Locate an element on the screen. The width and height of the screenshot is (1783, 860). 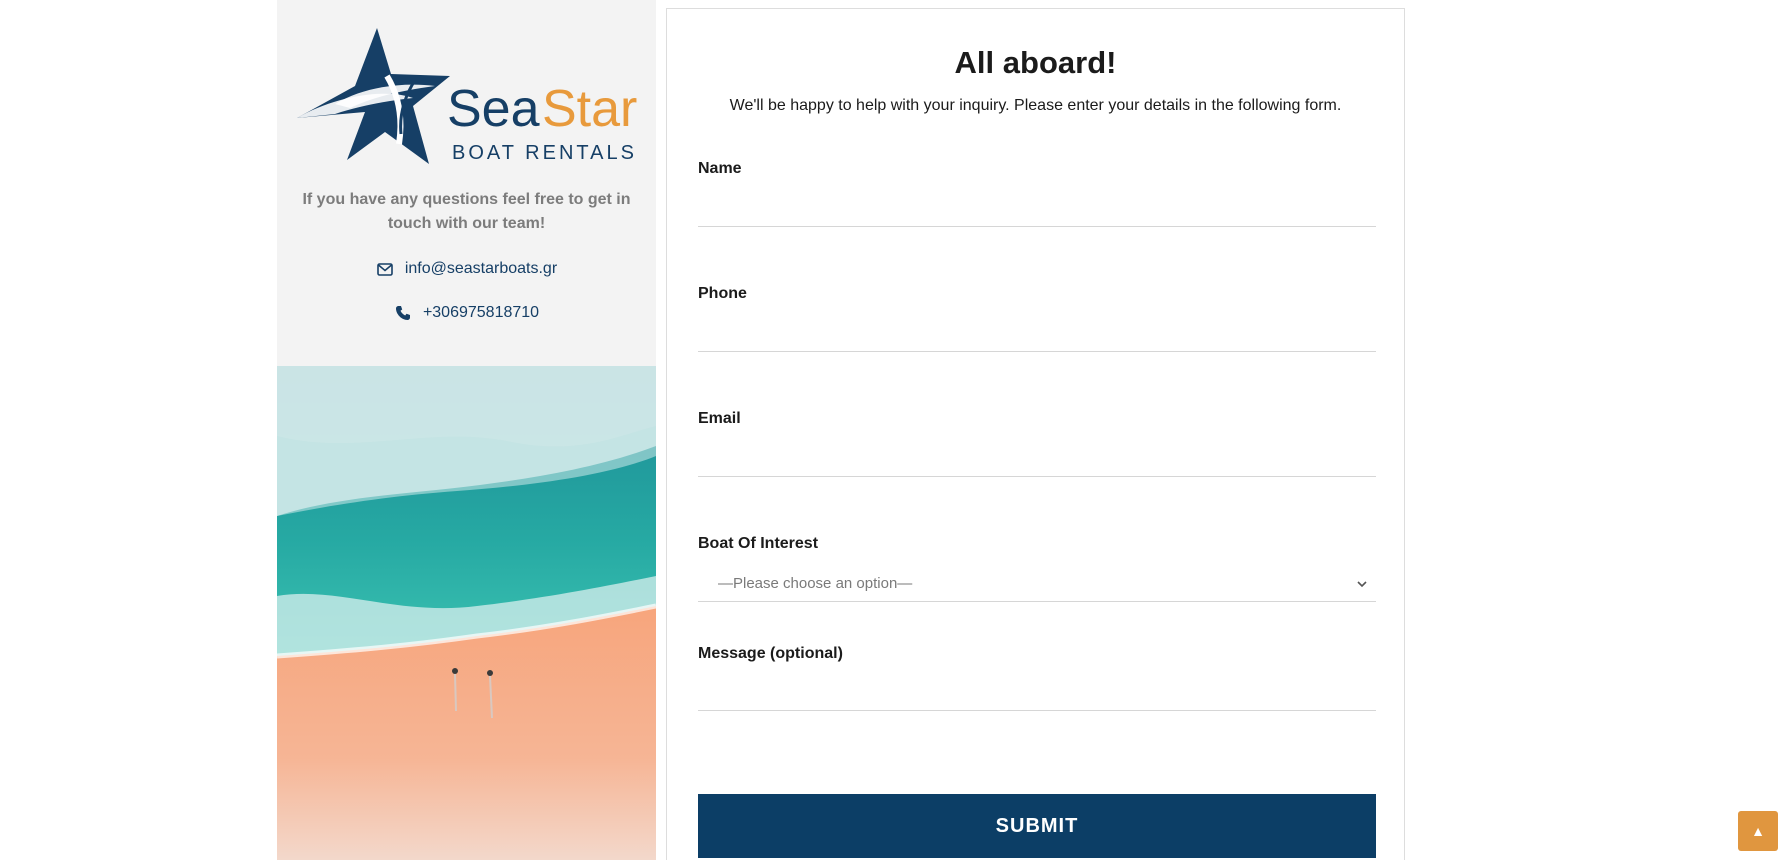
phone-icon is located at coordinates (403, 313).